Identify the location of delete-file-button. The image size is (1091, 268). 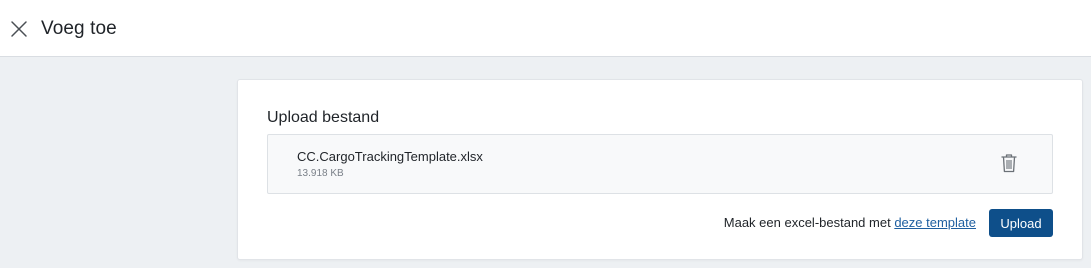
(1009, 163).